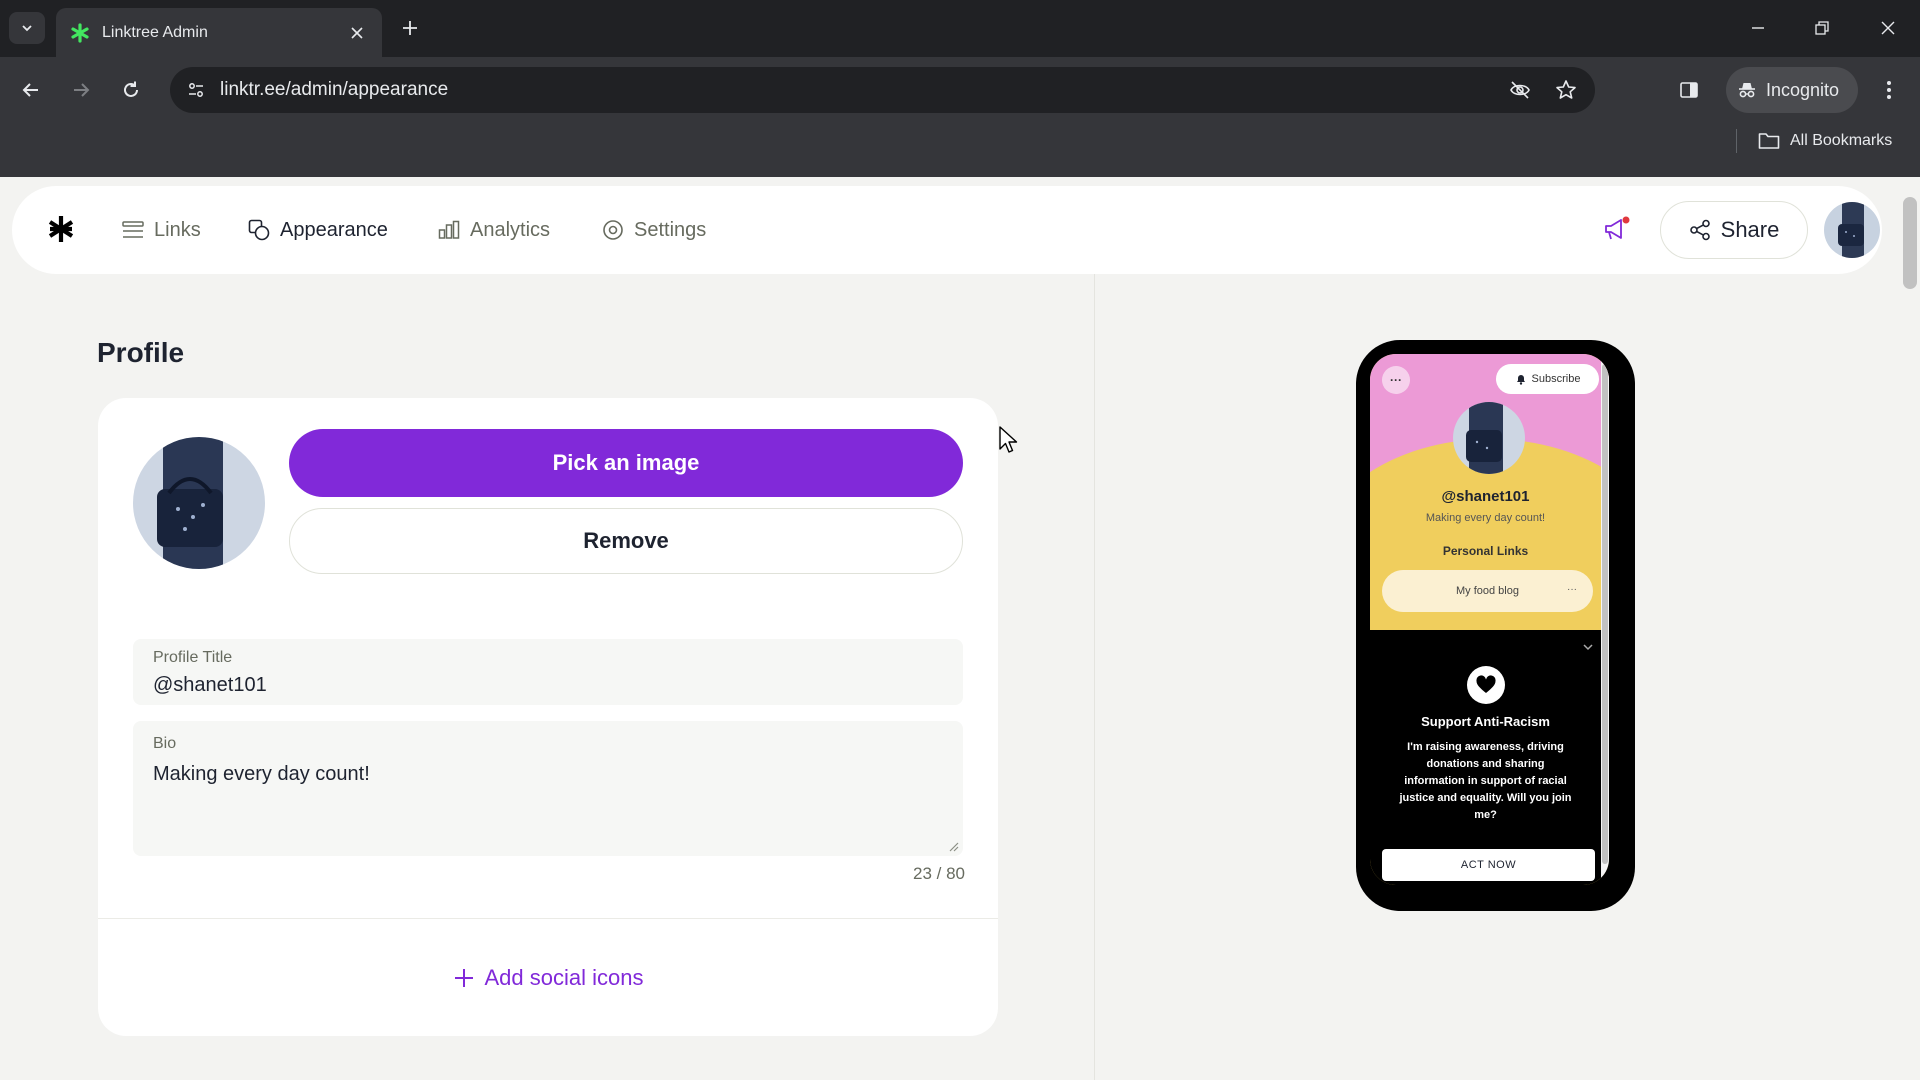 The height and width of the screenshot is (1080, 1920). I want to click on nav-appearance-label: Appearance, so click(334, 229).